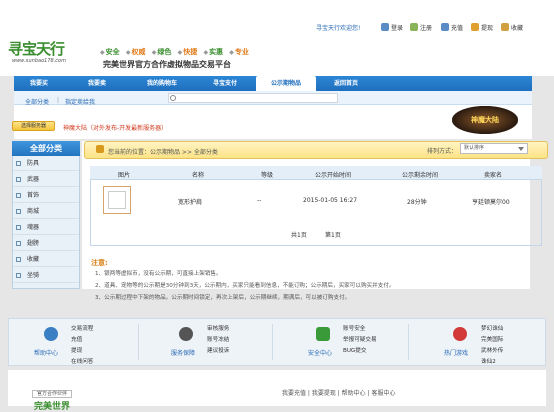  What do you see at coordinates (333, 175) in the screenshot?
I see `col-start: 公示开始时间` at bounding box center [333, 175].